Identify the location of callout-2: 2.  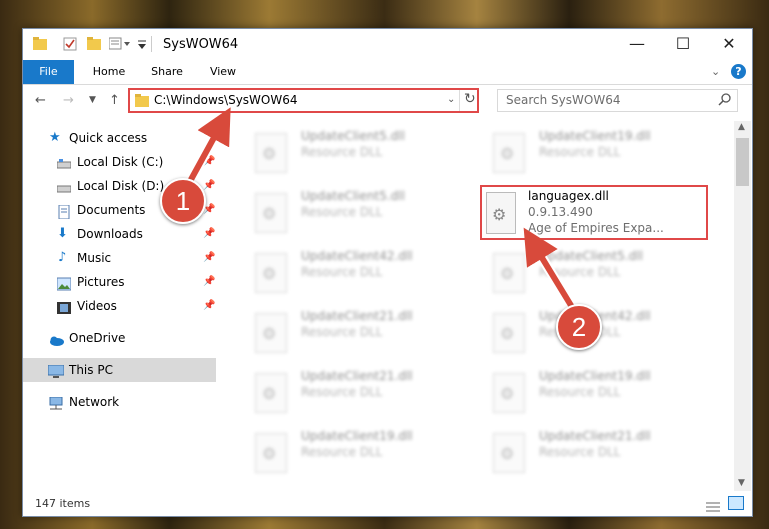
(579, 327).